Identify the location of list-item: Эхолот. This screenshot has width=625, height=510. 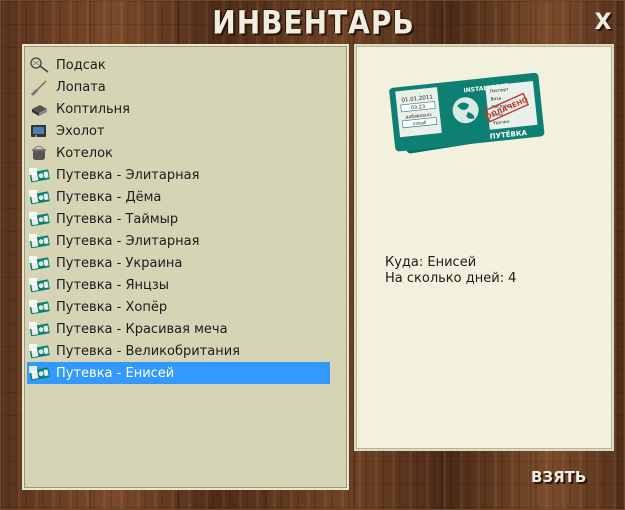
(178, 131).